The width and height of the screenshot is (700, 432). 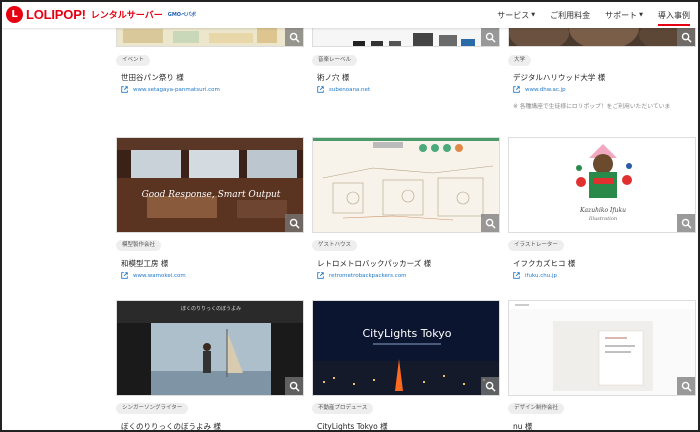 I want to click on category-badge: 音楽レーベル, so click(x=335, y=60).